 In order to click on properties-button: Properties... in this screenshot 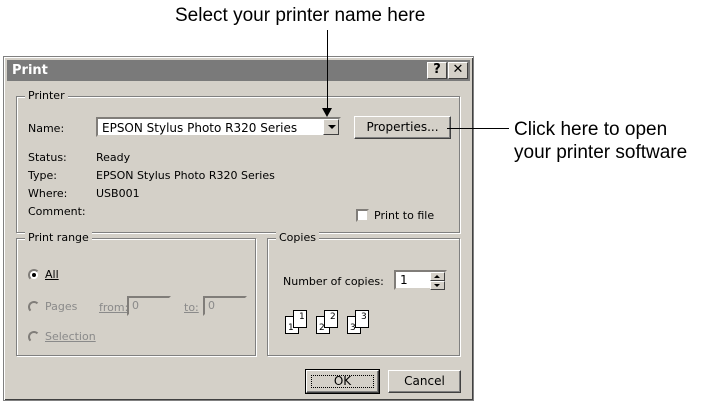, I will do `click(402, 127)`.